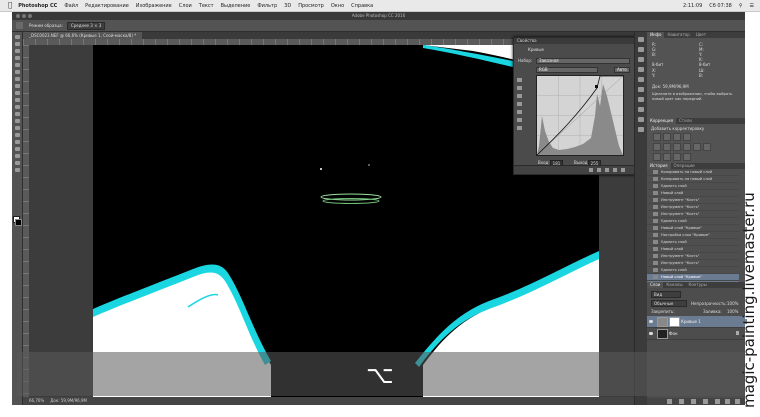 This screenshot has width=760, height=417. Describe the element at coordinates (519, 88) in the screenshot. I see `black-point-eyedropper-icon` at that location.